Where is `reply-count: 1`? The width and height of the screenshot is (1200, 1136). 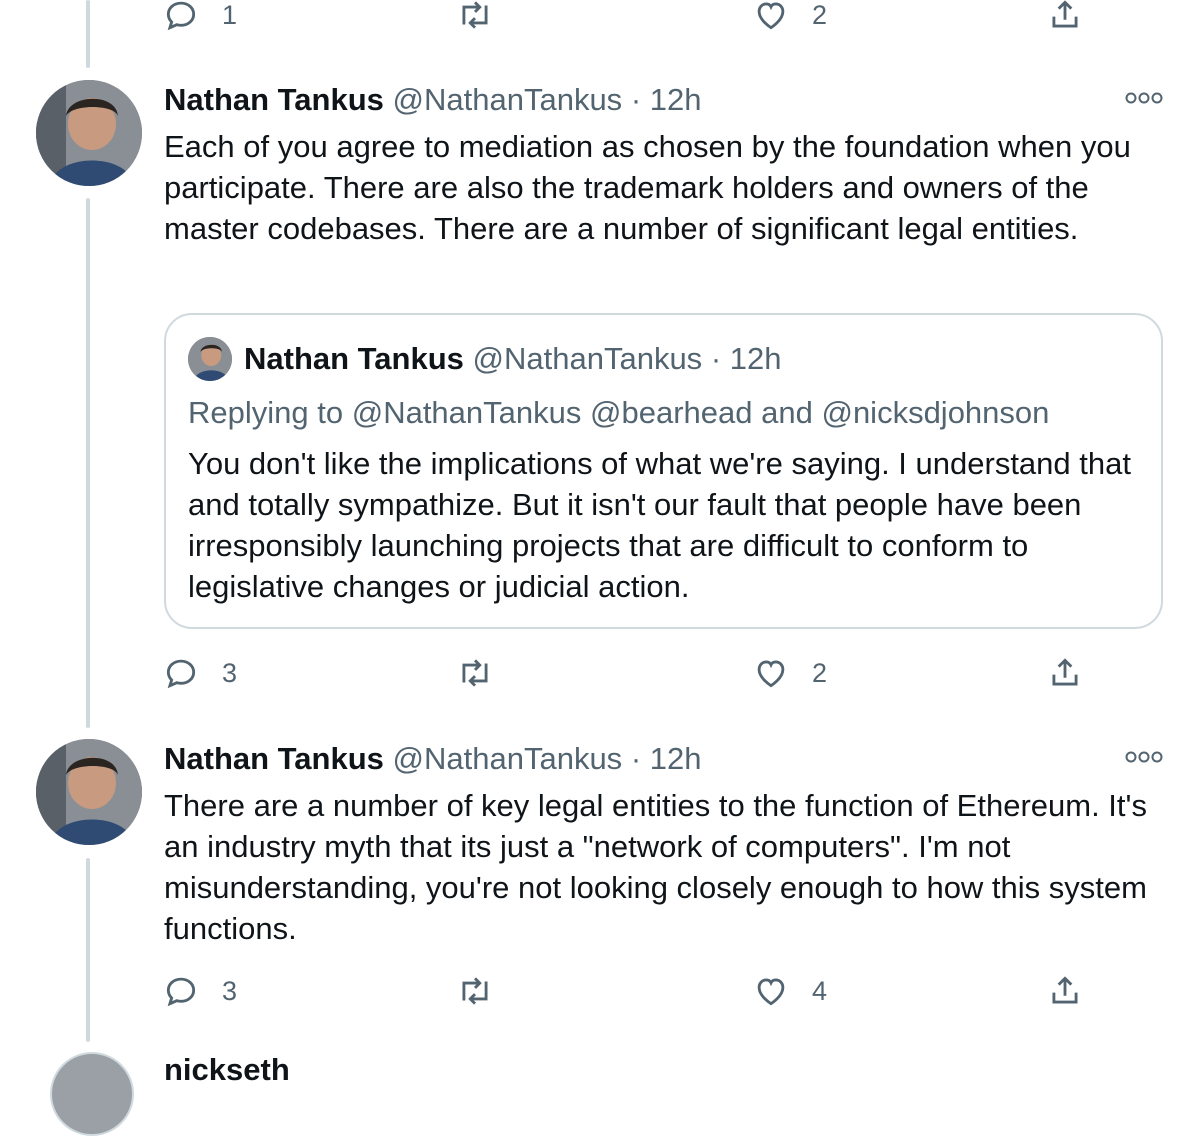 reply-count: 1 is located at coordinates (230, 15).